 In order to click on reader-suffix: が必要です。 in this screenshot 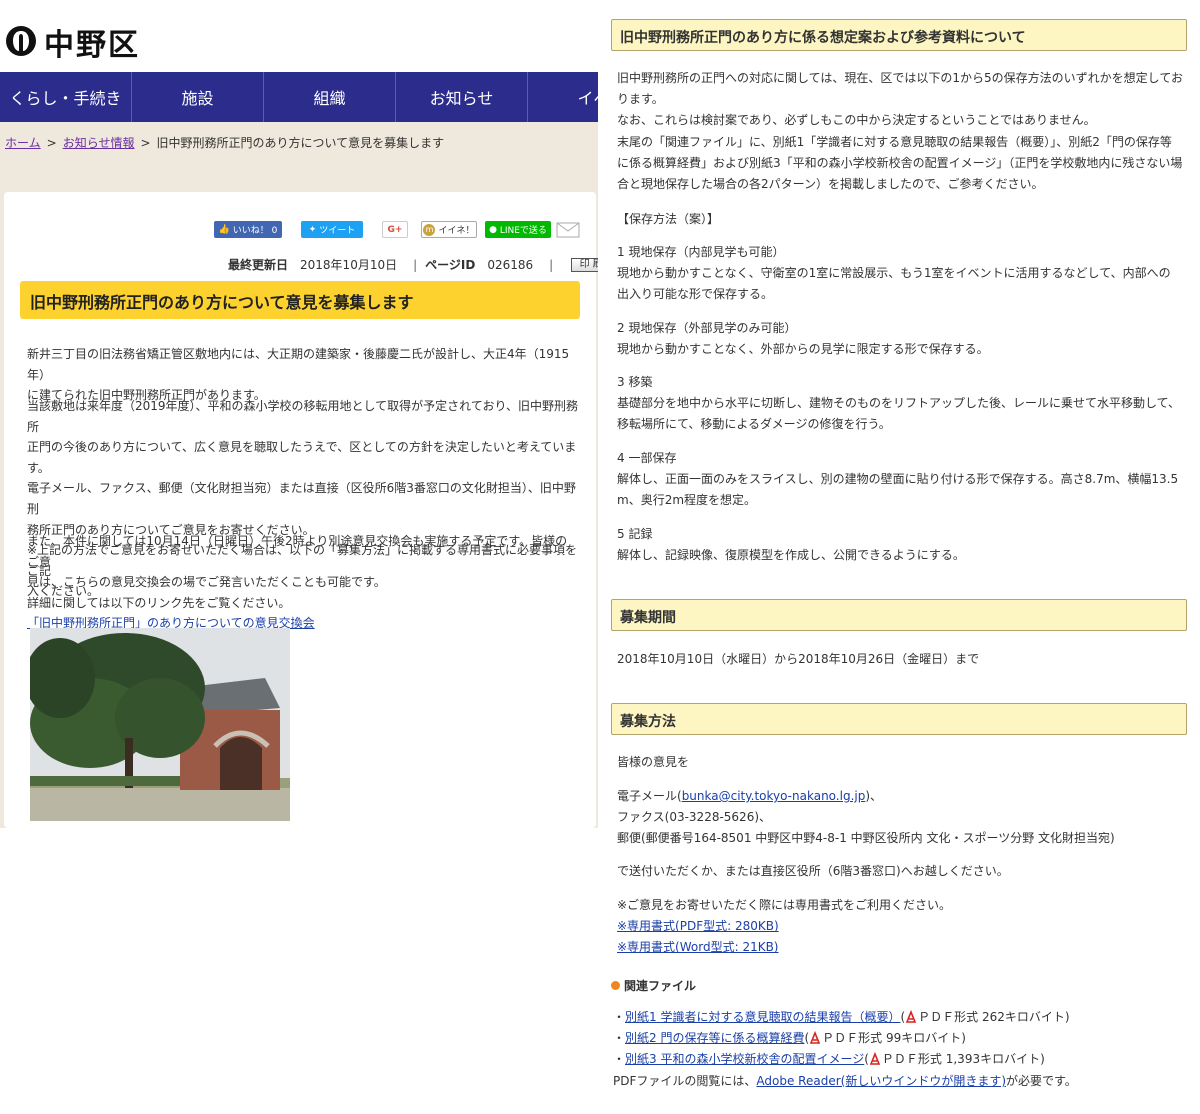, I will do `click(1041, 1080)`.